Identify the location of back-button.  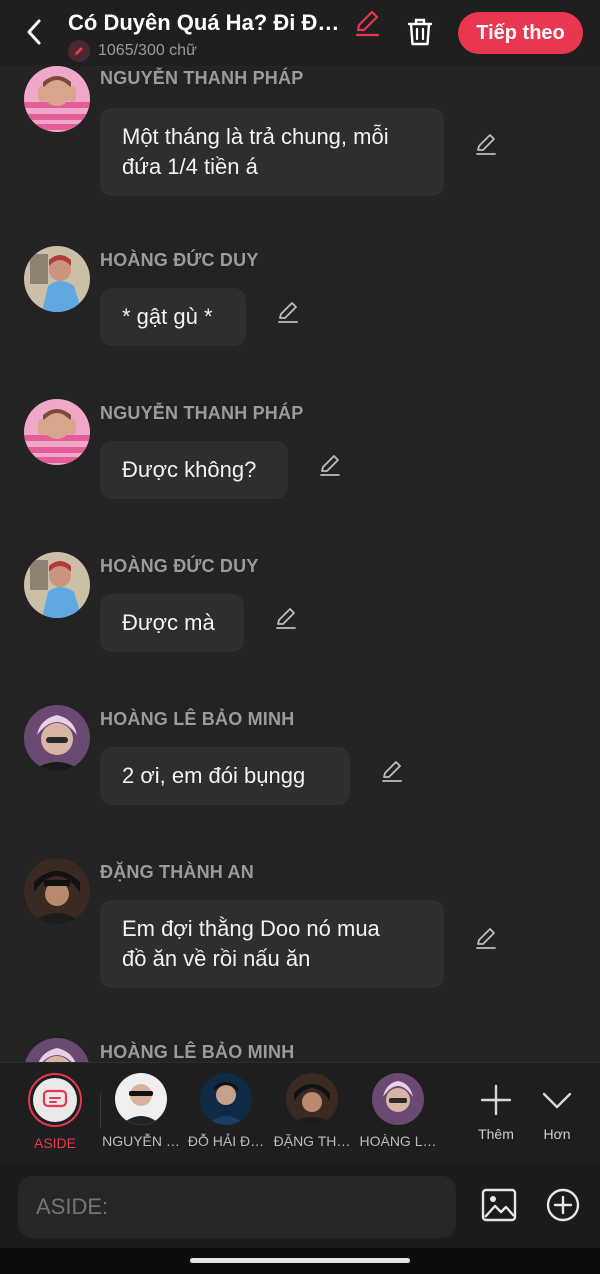
(34, 32).